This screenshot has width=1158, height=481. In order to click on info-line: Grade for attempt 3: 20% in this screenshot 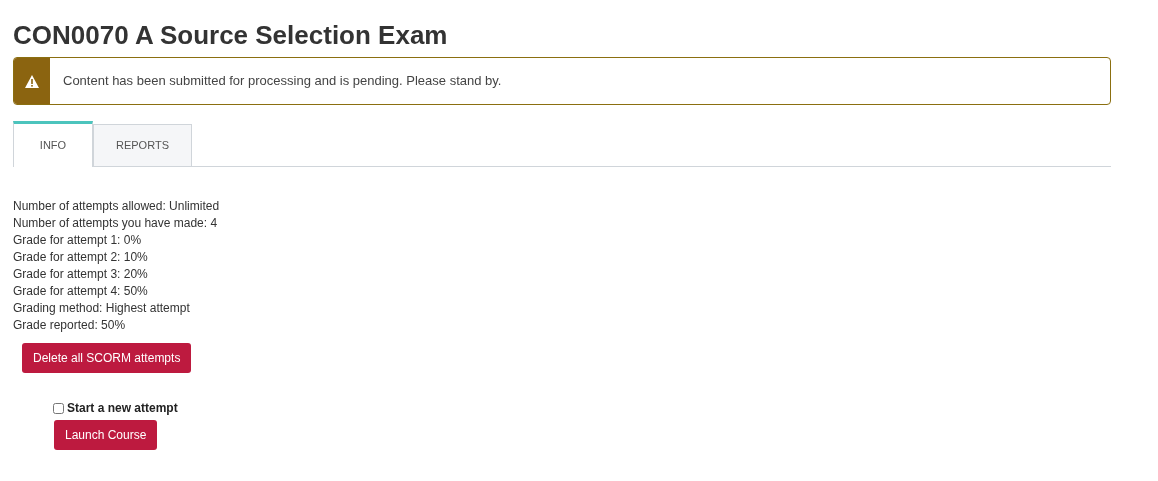, I will do `click(81, 274)`.